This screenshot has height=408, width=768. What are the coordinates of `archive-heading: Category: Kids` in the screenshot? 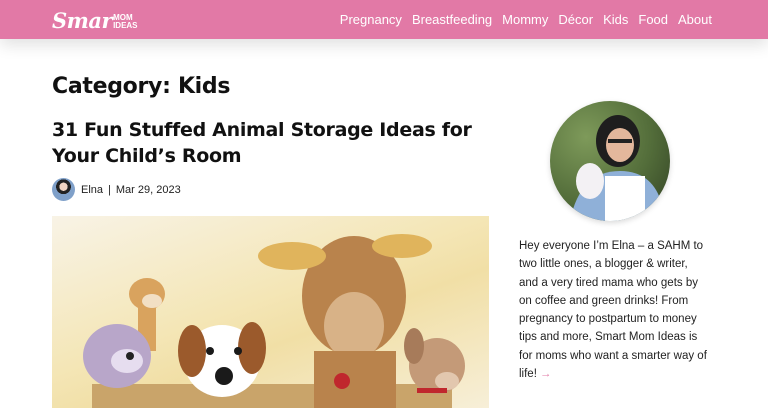 It's located at (141, 86).